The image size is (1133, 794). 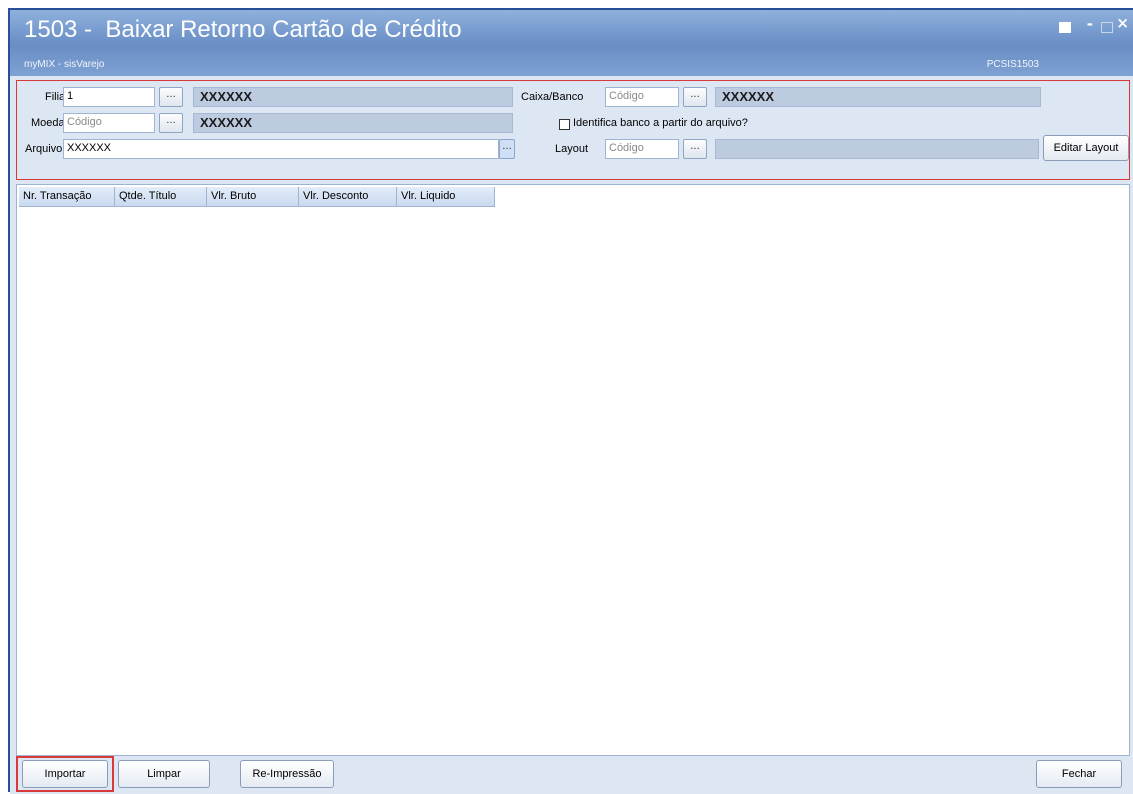 What do you see at coordinates (243, 29) in the screenshot?
I see `window-title: 1503 - Baixar Retorno Cartão de Crédito` at bounding box center [243, 29].